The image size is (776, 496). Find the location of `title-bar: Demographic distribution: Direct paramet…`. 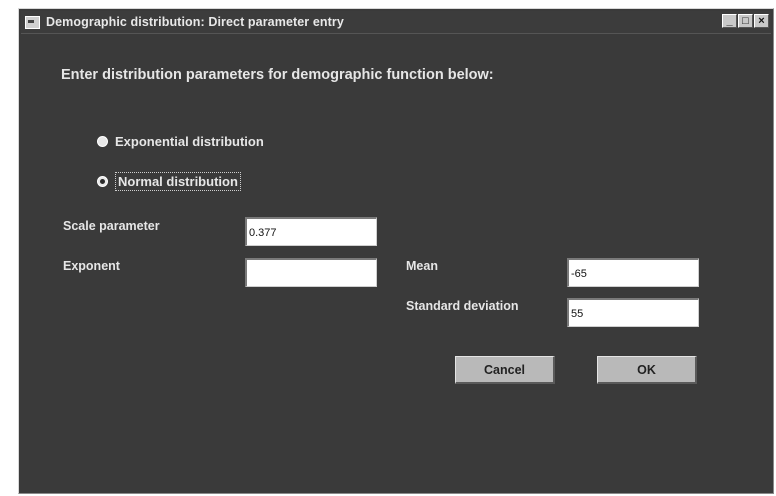

title-bar: Demographic distribution: Direct paramet… is located at coordinates (396, 22).